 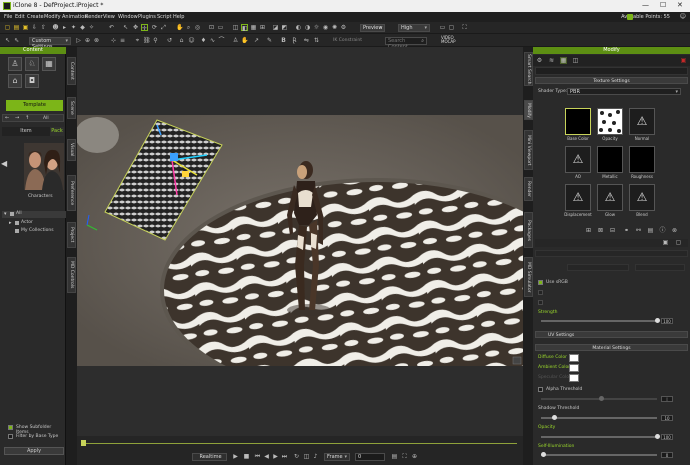 I want to click on tree-item-actor: ▸ Actor, so click(x=34, y=223).